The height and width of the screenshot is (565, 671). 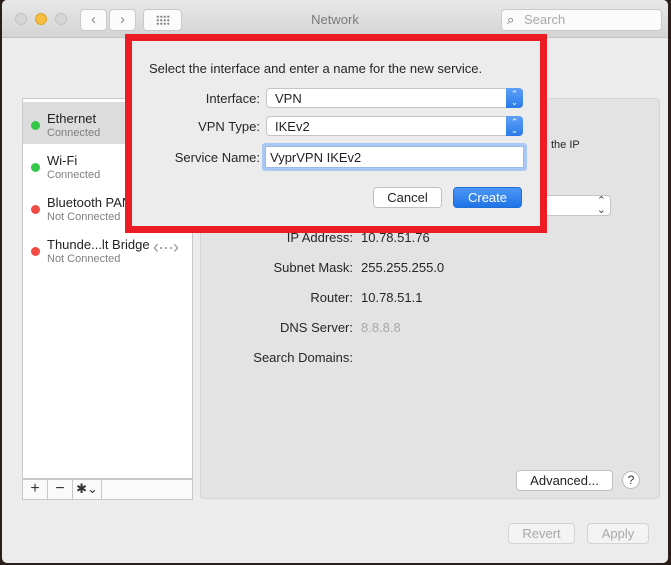 I want to click on router-value: 10.78.51.1, so click(x=392, y=297).